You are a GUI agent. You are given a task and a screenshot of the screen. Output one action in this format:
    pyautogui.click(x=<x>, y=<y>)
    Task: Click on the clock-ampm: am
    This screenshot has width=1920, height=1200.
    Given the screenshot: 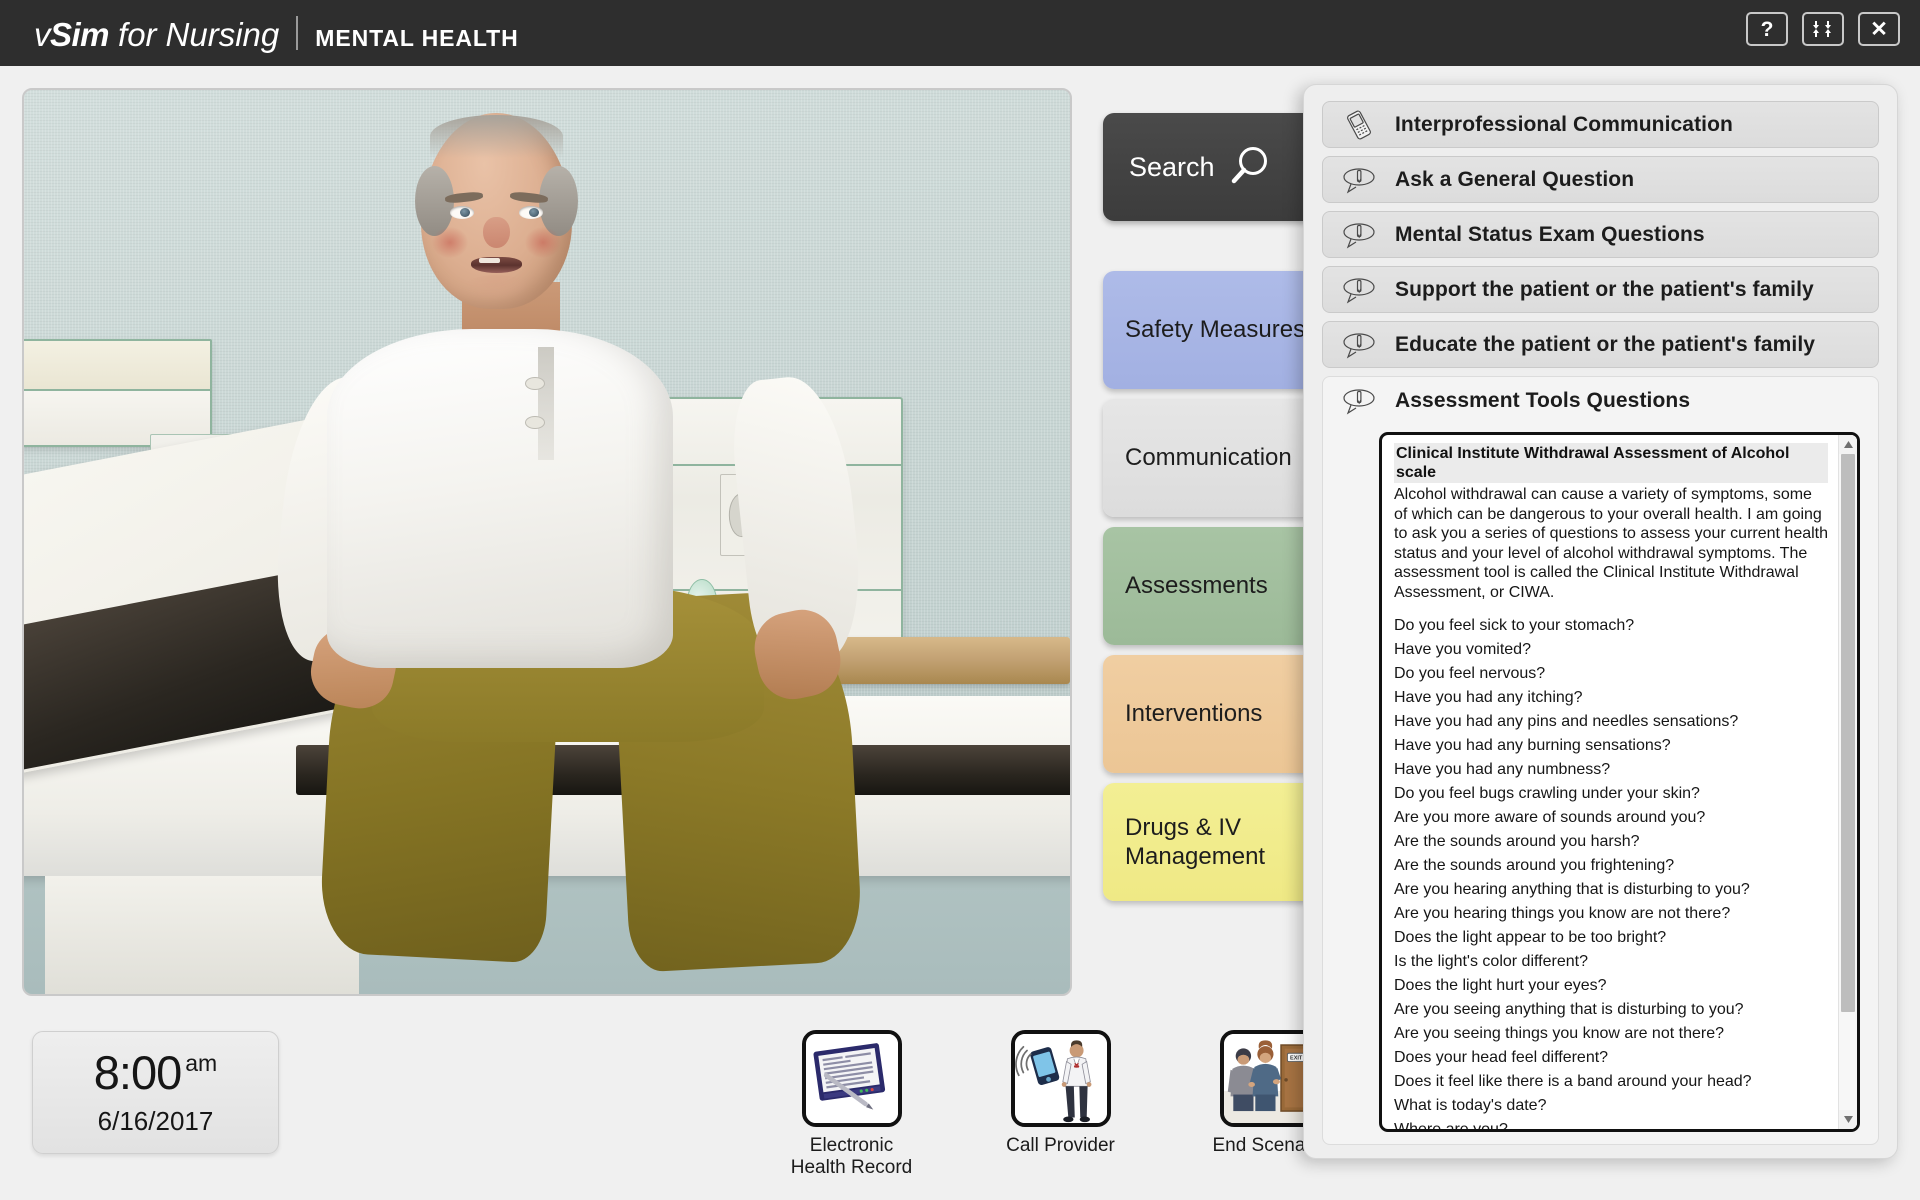 What is the action you would take?
    pyautogui.click(x=201, y=1062)
    